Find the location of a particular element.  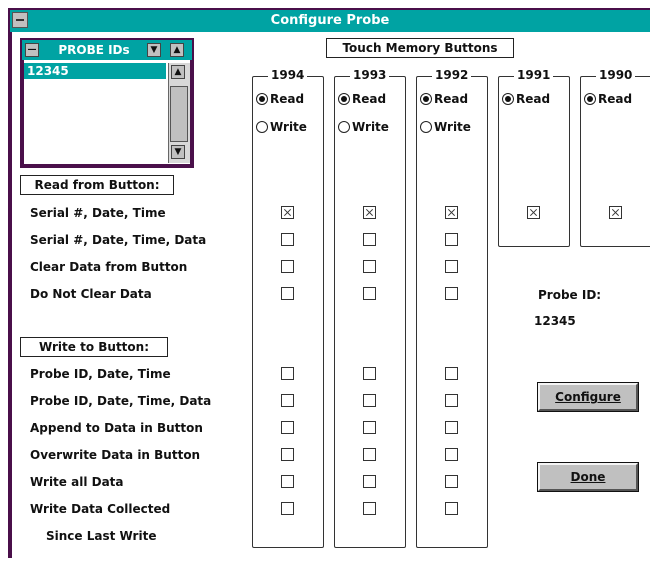

option-label: Since Last Write is located at coordinates (101, 536).